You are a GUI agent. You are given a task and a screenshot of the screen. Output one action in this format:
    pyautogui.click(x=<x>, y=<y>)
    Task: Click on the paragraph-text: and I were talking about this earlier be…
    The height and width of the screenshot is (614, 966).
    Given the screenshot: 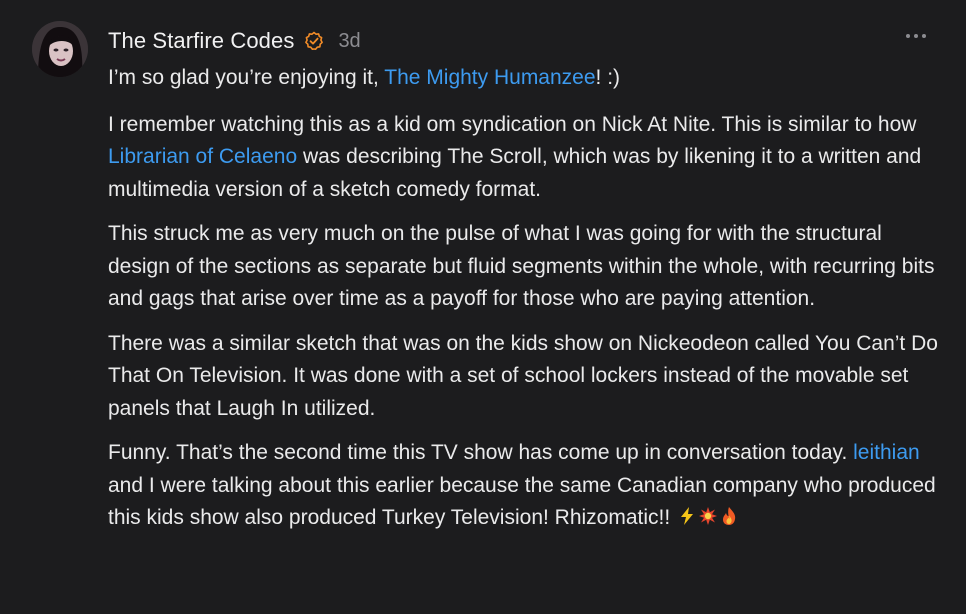 What is the action you would take?
    pyautogui.click(x=522, y=501)
    